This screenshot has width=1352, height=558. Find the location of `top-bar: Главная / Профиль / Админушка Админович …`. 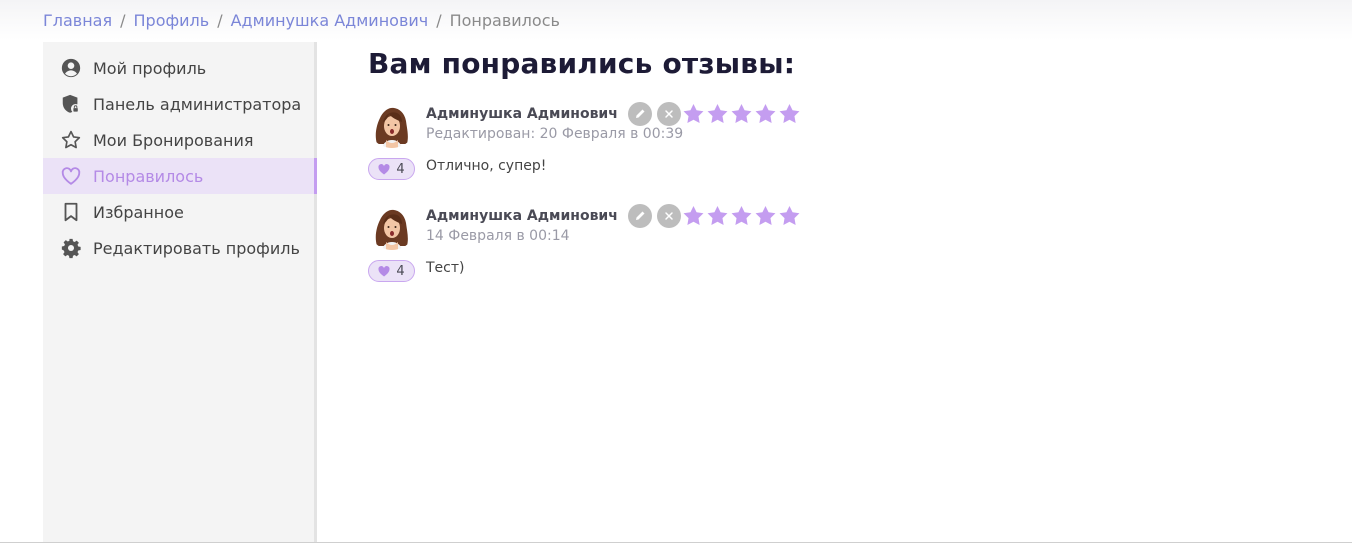

top-bar: Главная / Профиль / Админушка Админович … is located at coordinates (676, 20).